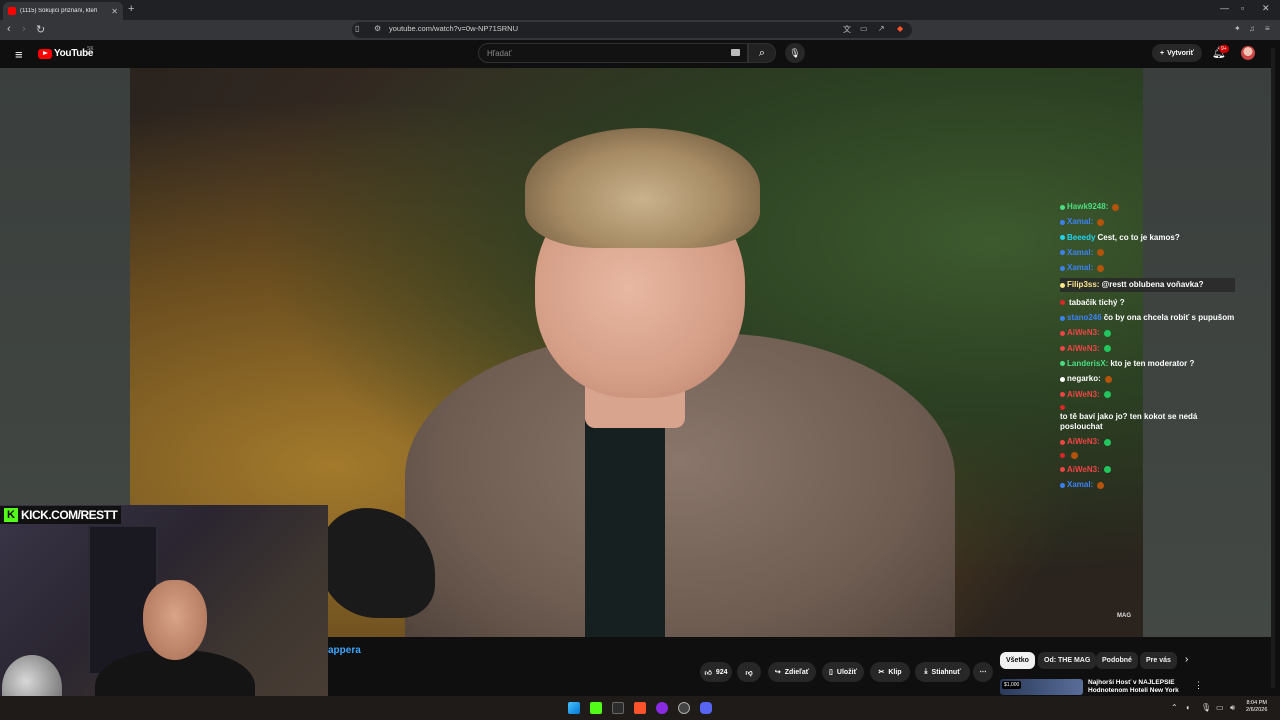  Describe the element at coordinates (762, 53) in the screenshot. I see `search-button: ⌕` at that location.